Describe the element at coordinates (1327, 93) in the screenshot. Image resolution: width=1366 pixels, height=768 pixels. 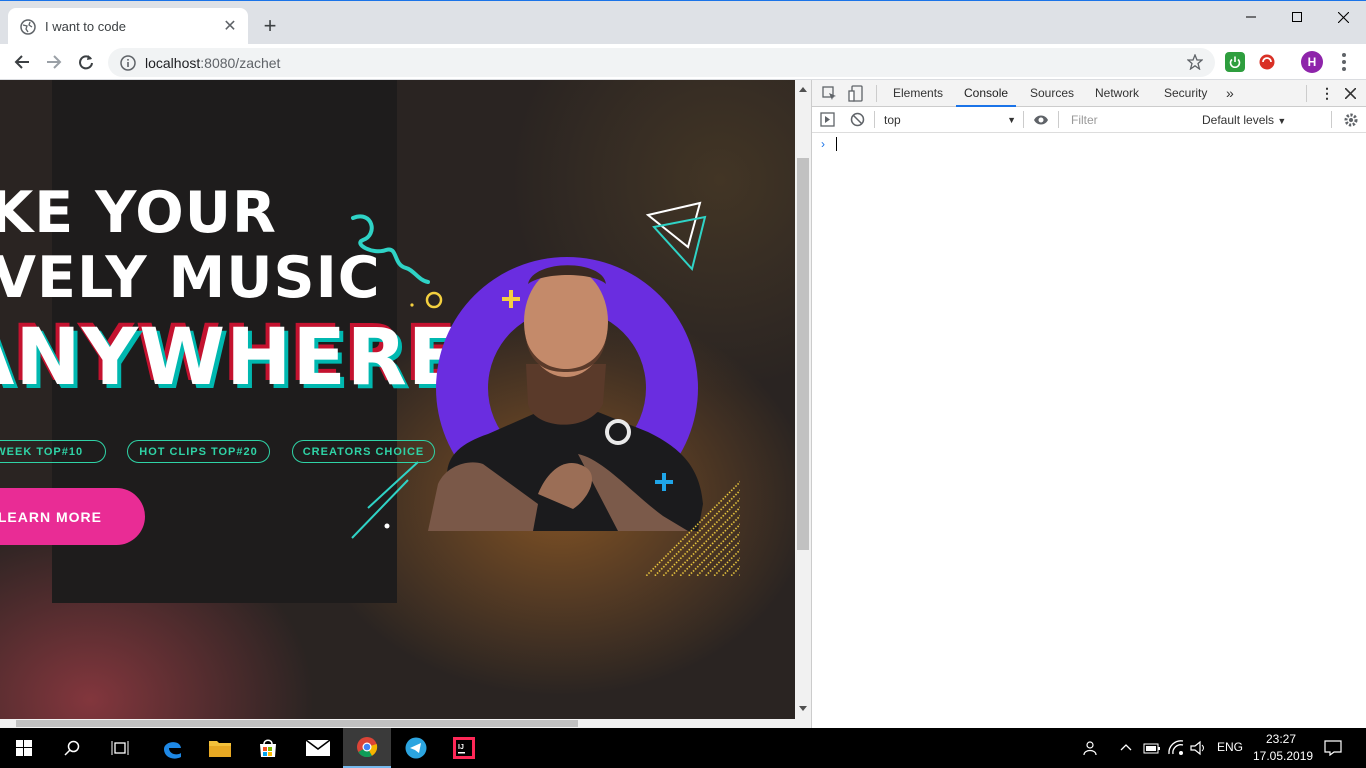
I see `devtools-menu-icon: ⋮` at that location.